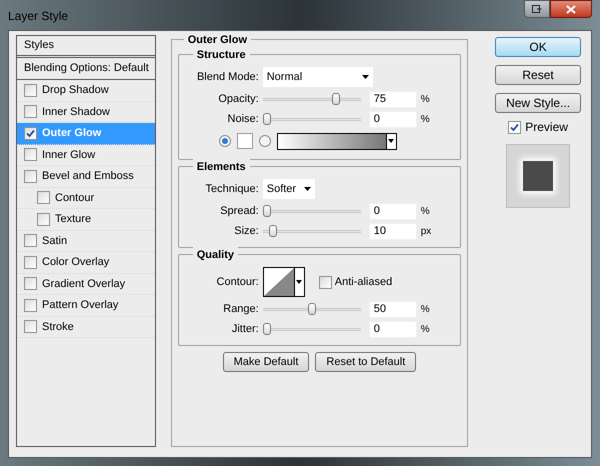 This screenshot has height=466, width=600. I want to click on value-field: 10, so click(392, 231).